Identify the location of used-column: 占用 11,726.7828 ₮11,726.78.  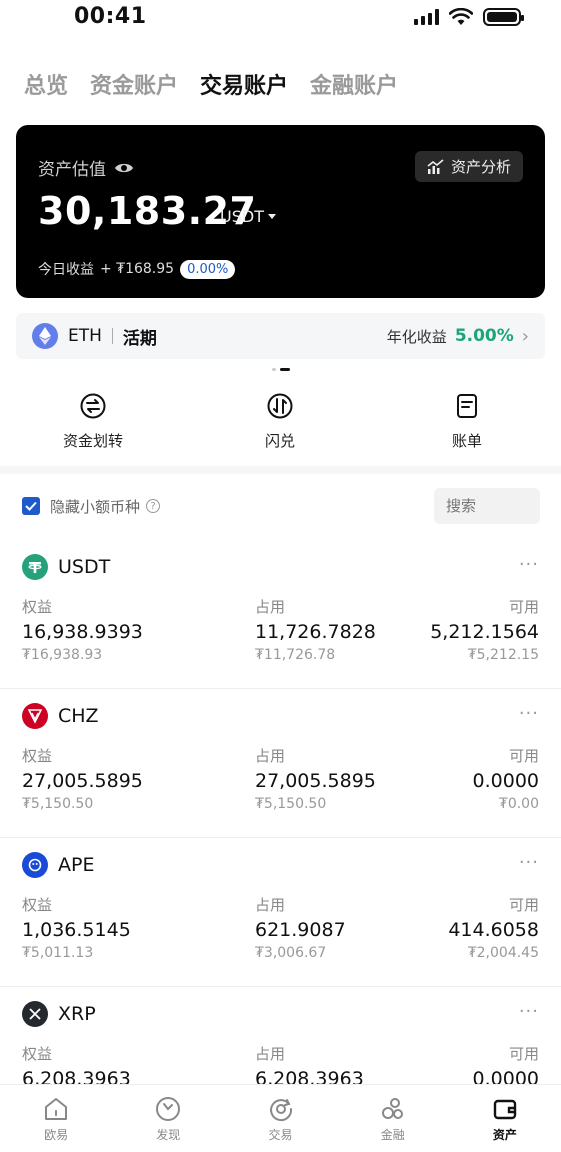
(315, 630).